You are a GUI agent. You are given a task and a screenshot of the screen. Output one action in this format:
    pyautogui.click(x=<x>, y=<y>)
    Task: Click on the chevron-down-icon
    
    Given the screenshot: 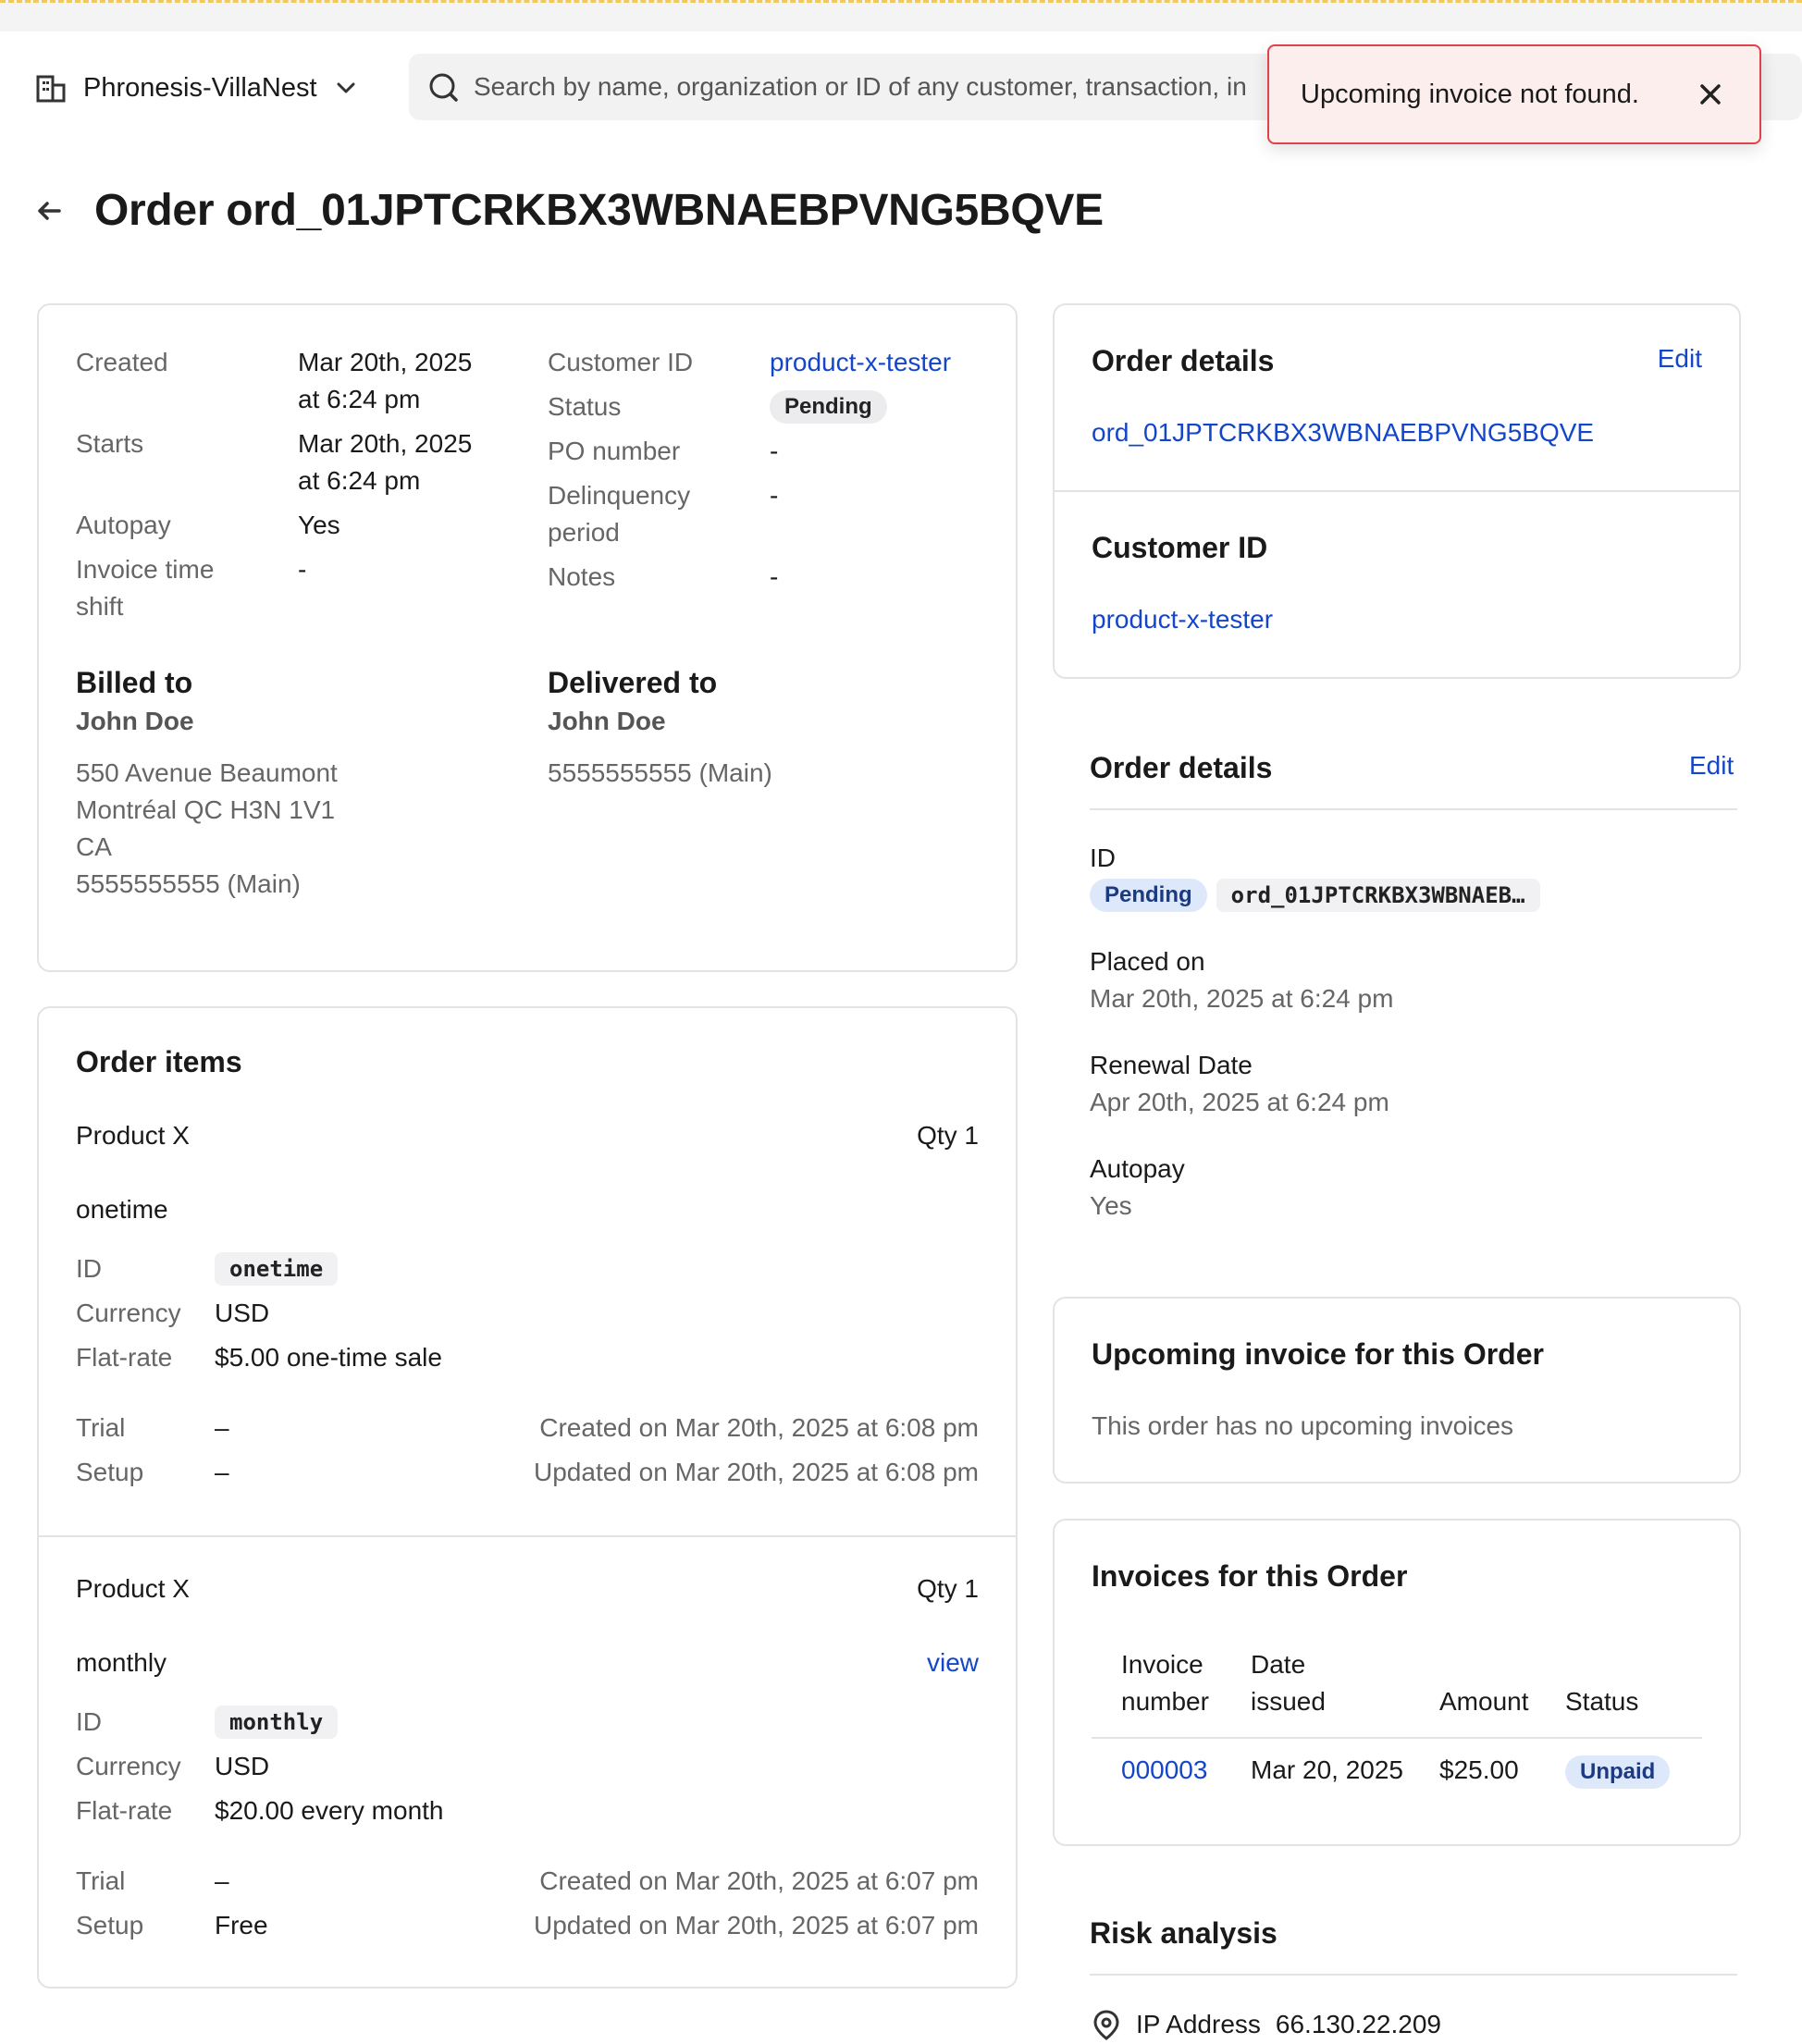 What is the action you would take?
    pyautogui.click(x=346, y=87)
    